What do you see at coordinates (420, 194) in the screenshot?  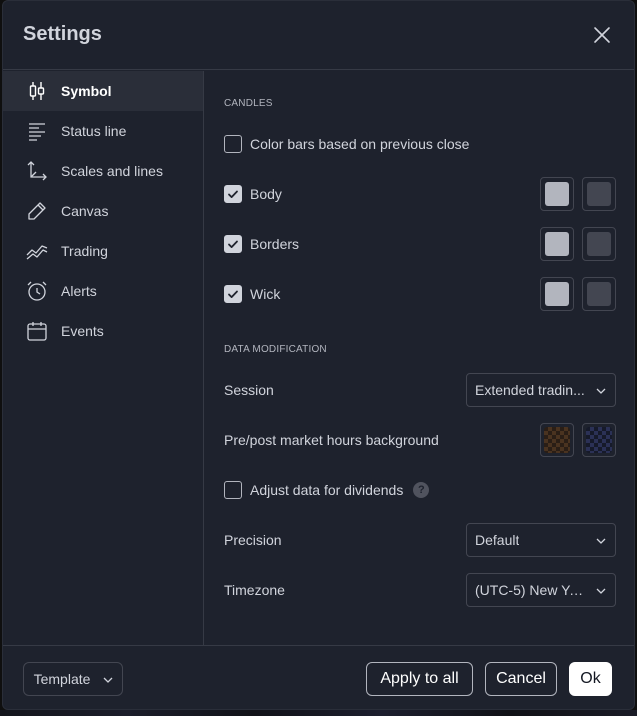 I see `body-row: Body` at bounding box center [420, 194].